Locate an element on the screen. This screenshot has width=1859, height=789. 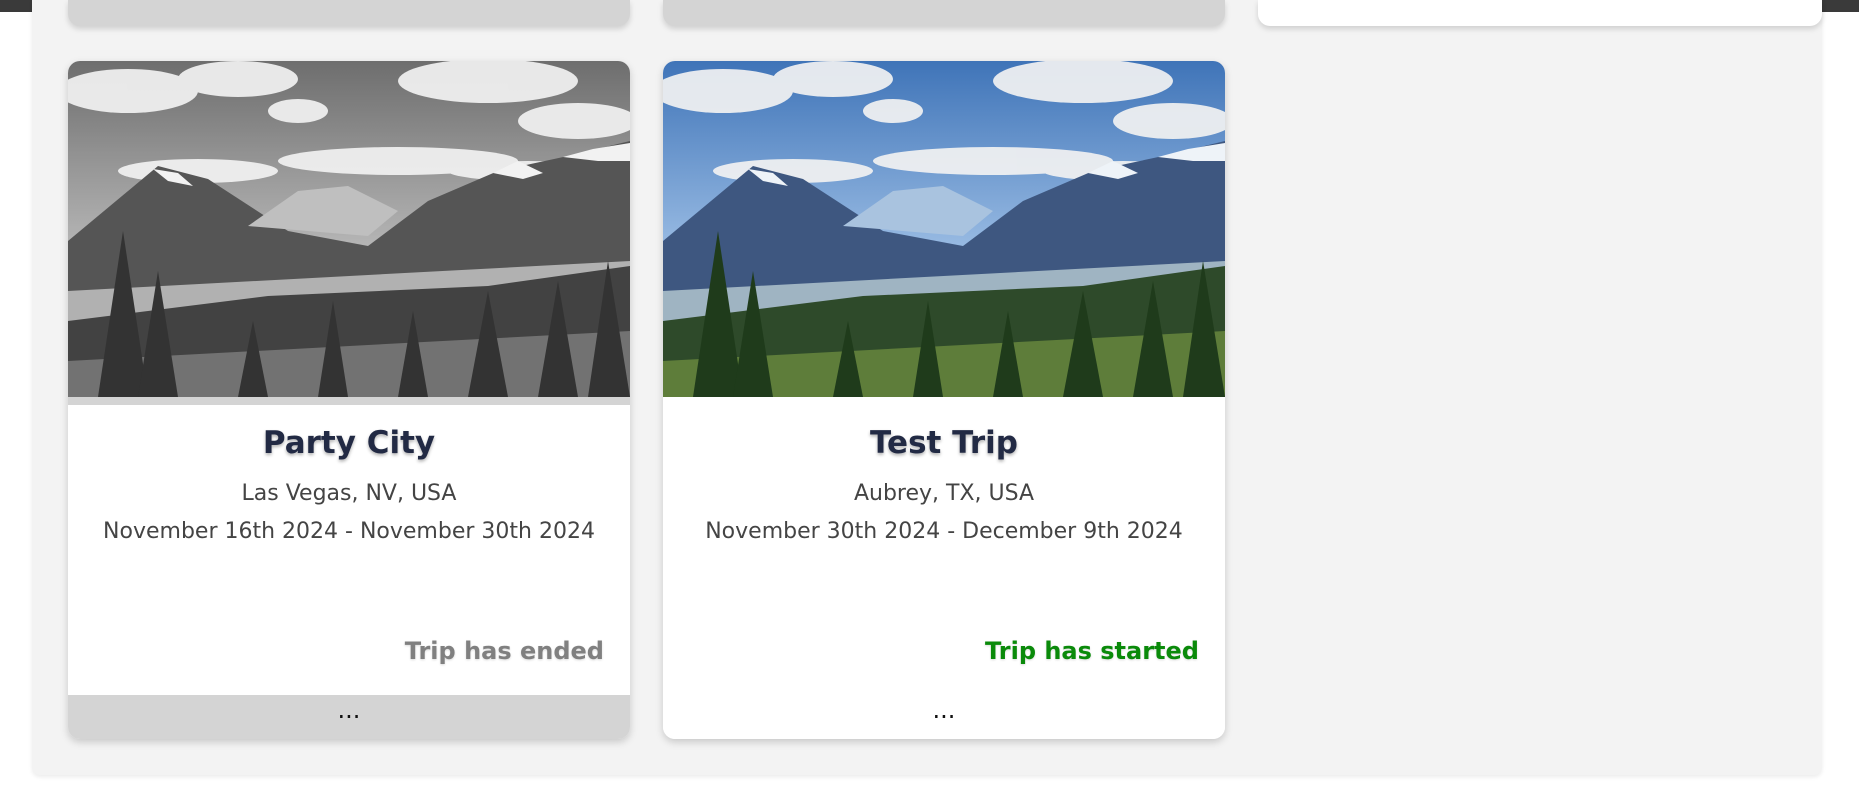
trip-location: Las Vegas, NV, USA is located at coordinates (349, 493).